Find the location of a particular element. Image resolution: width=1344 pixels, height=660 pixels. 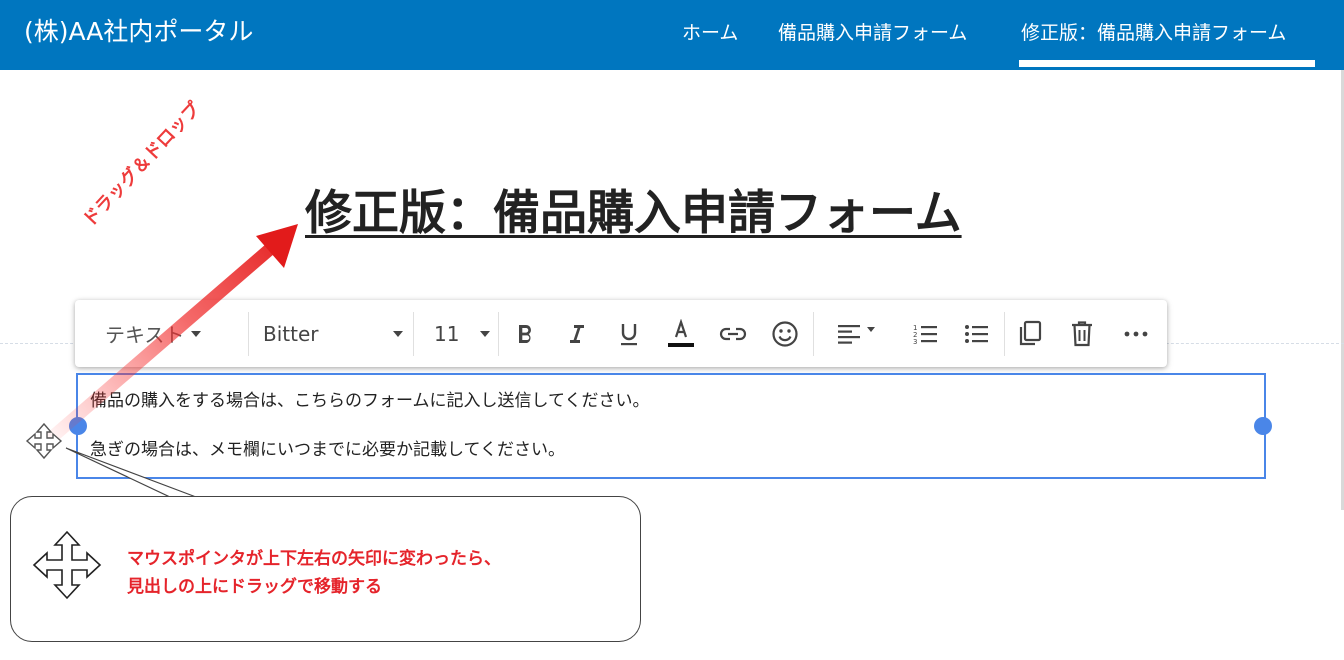

text-color-icon is located at coordinates (681, 332).